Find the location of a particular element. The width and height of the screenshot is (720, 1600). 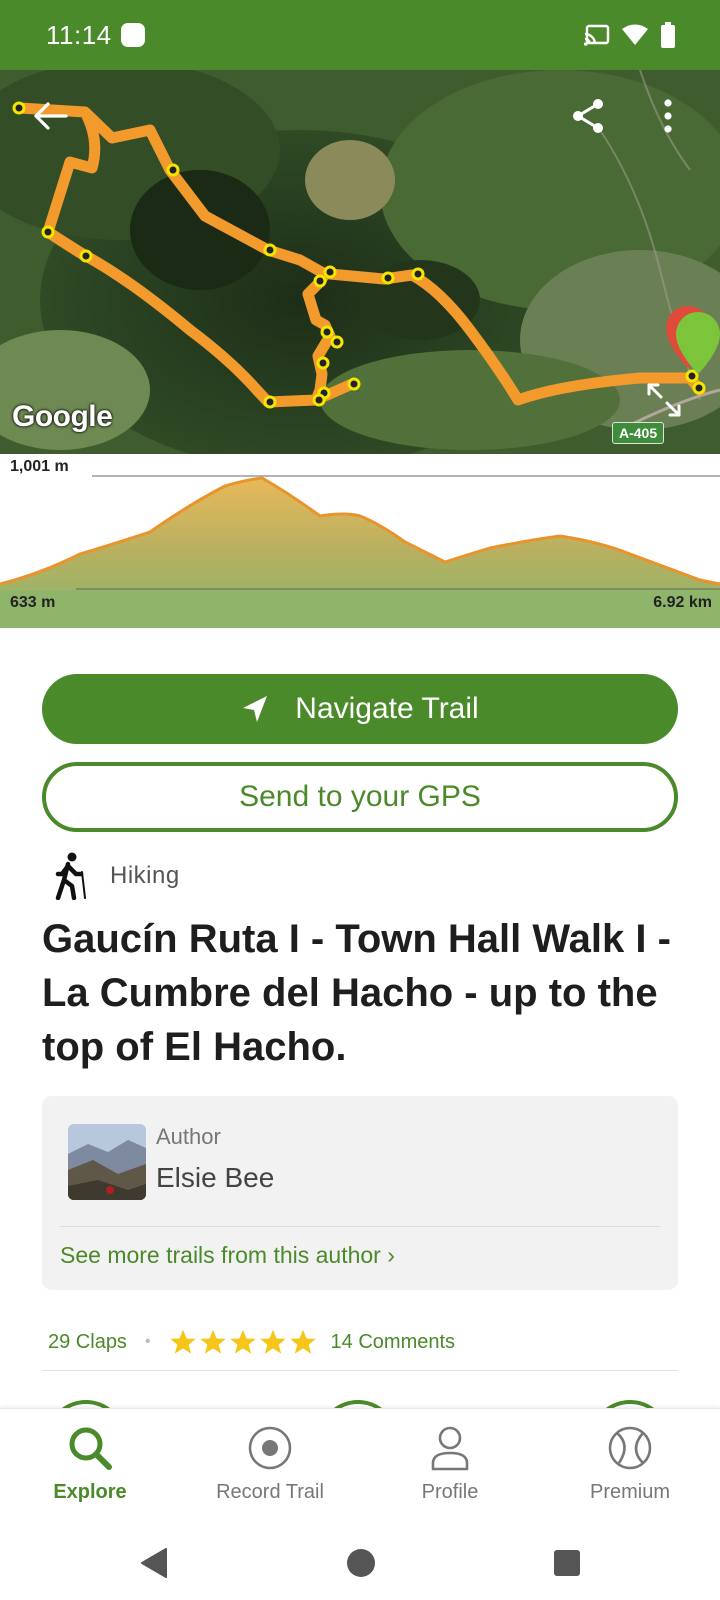

back-arrow-icon is located at coordinates (51, 116).